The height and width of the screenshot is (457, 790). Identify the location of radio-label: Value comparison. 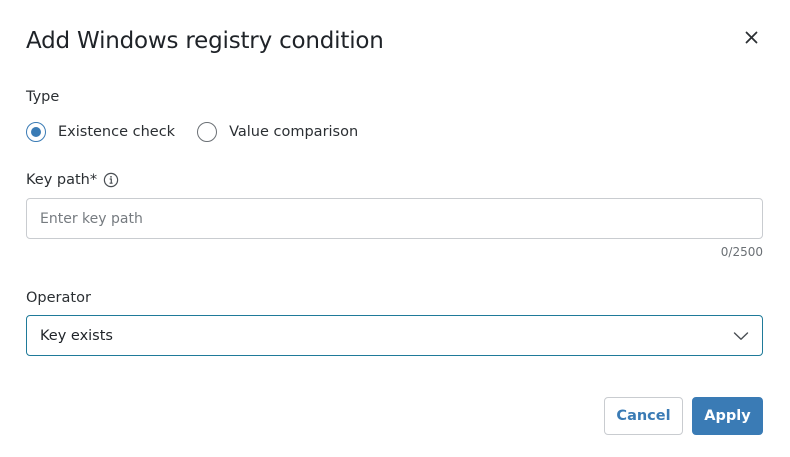
(294, 132).